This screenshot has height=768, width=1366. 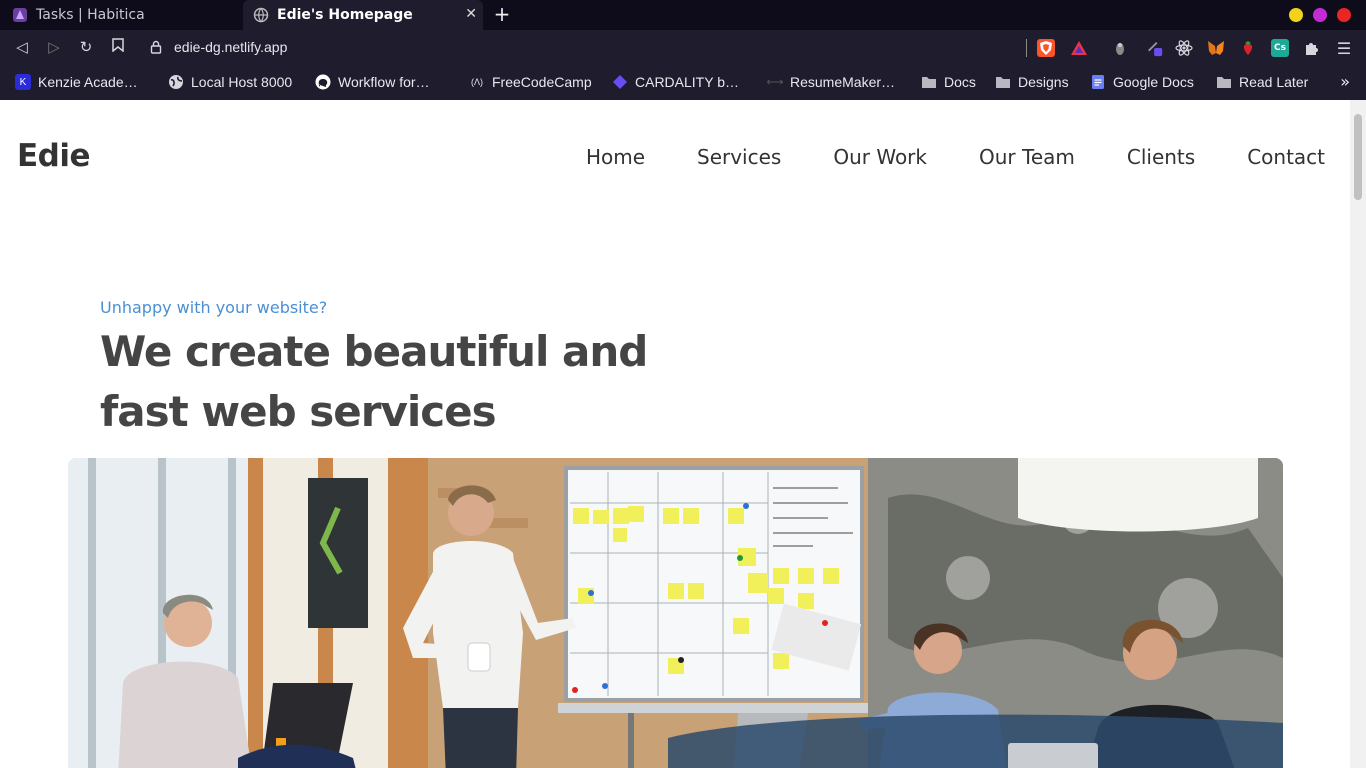 What do you see at coordinates (1274, 82) in the screenshot?
I see `bookmark-label: Read Later` at bounding box center [1274, 82].